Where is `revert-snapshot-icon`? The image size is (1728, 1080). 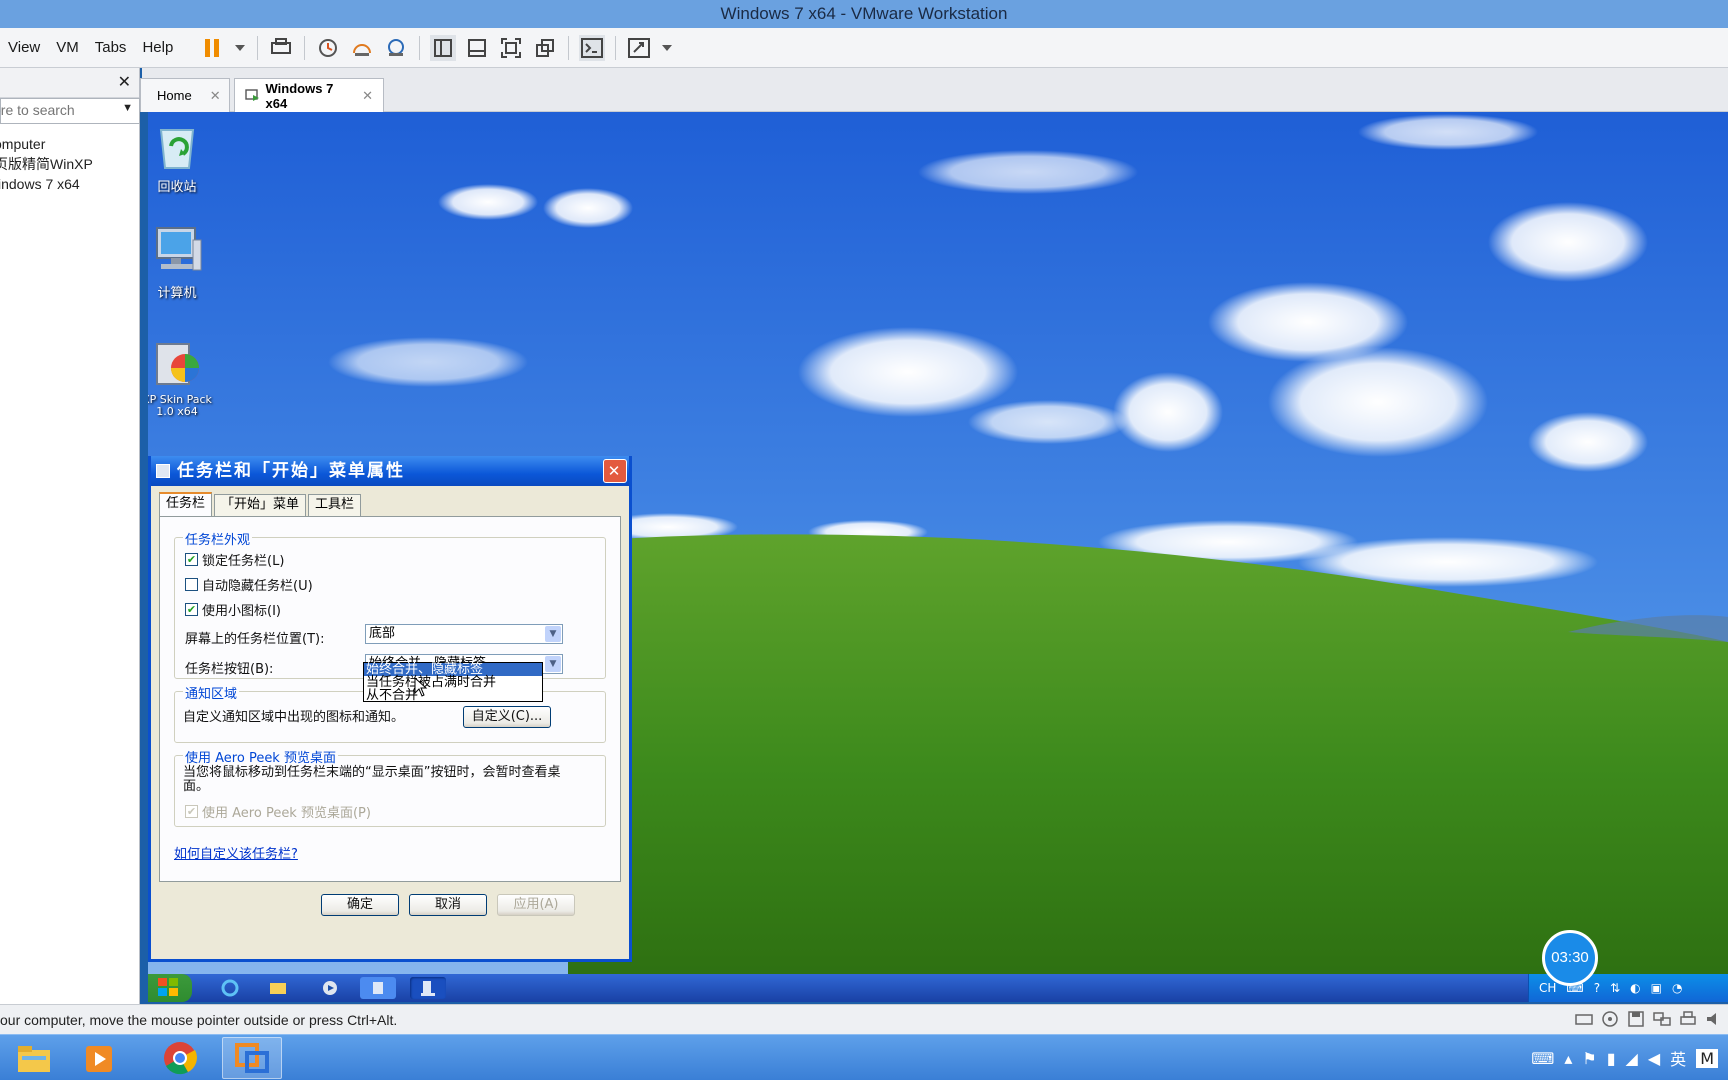 revert-snapshot-icon is located at coordinates (362, 48).